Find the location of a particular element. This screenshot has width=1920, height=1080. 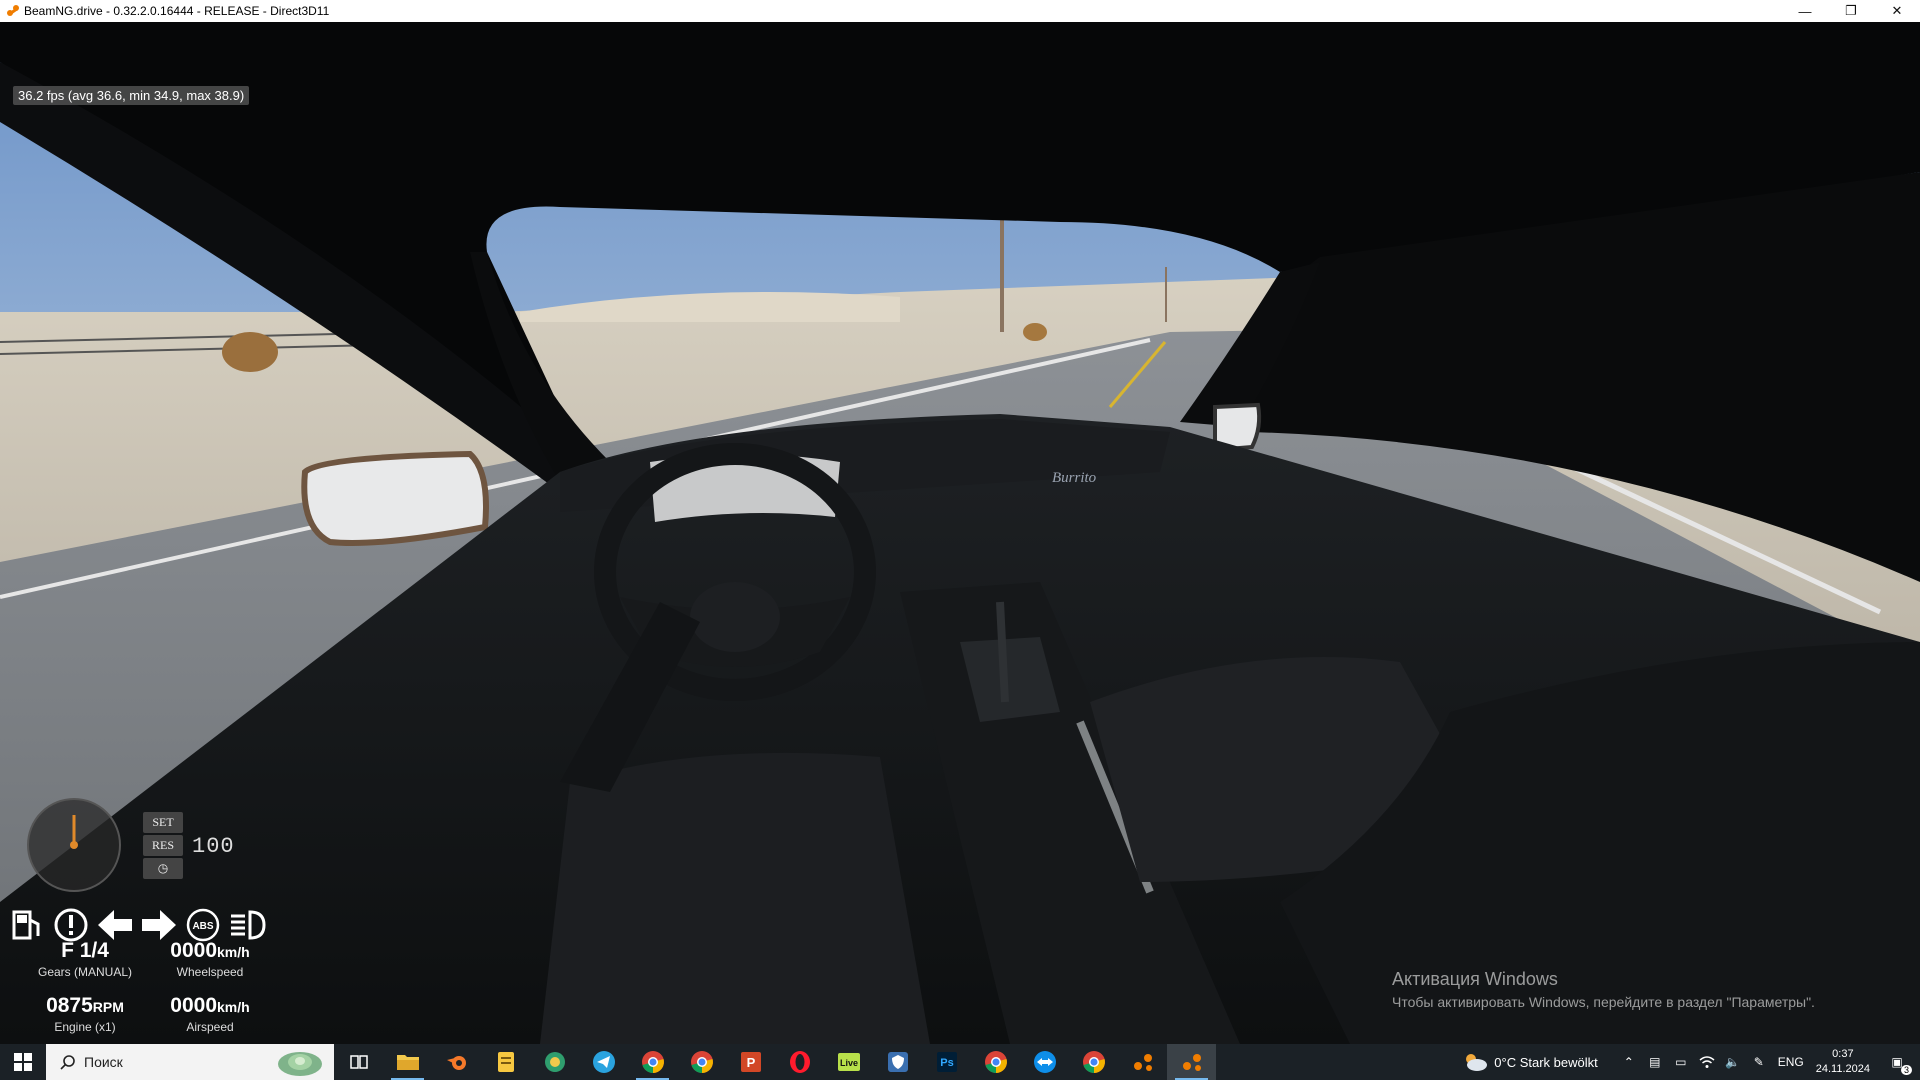

taskbar-app-notes is located at coordinates (505, 1062).